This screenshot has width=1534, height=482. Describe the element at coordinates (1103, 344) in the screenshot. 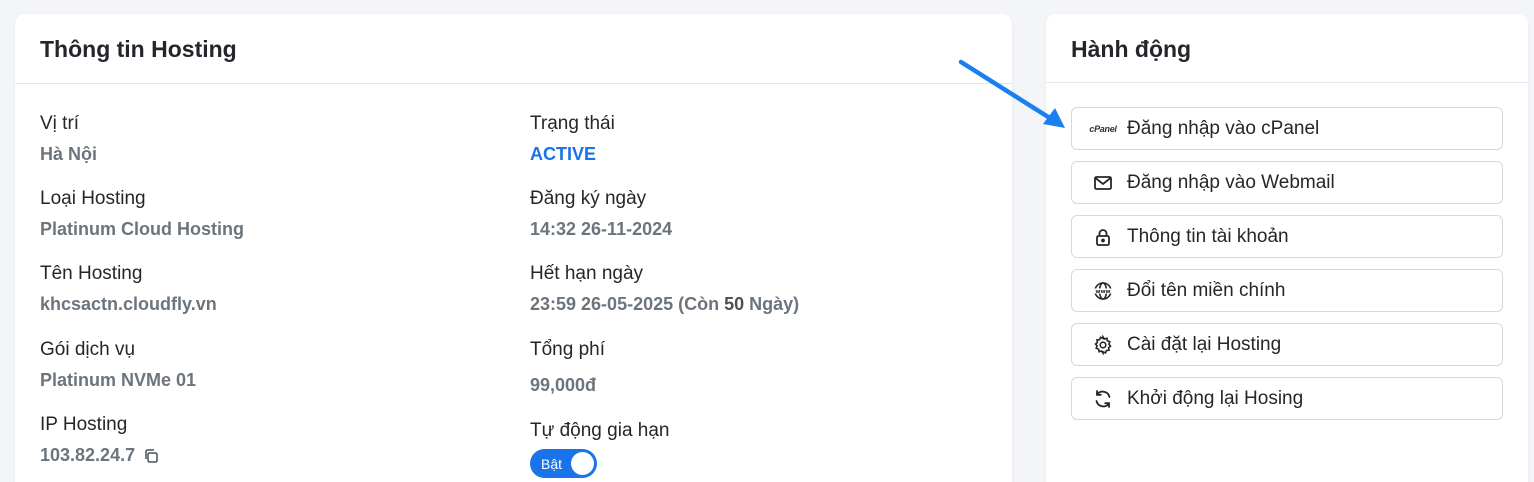

I see `gear-icon` at that location.